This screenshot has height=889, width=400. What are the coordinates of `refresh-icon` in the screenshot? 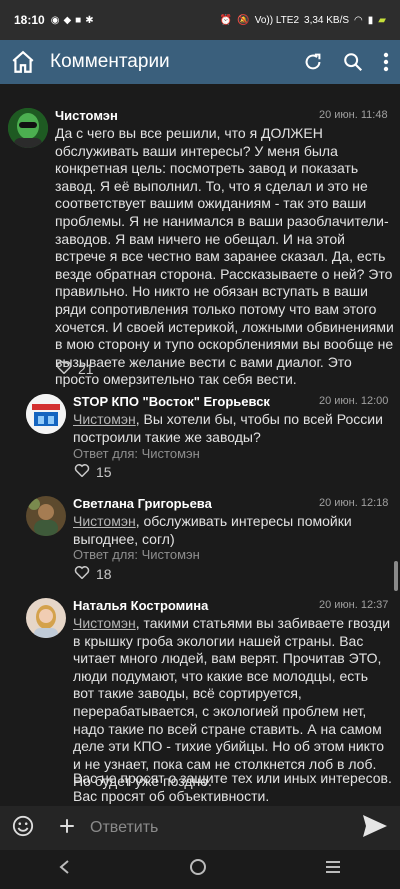 It's located at (313, 62).